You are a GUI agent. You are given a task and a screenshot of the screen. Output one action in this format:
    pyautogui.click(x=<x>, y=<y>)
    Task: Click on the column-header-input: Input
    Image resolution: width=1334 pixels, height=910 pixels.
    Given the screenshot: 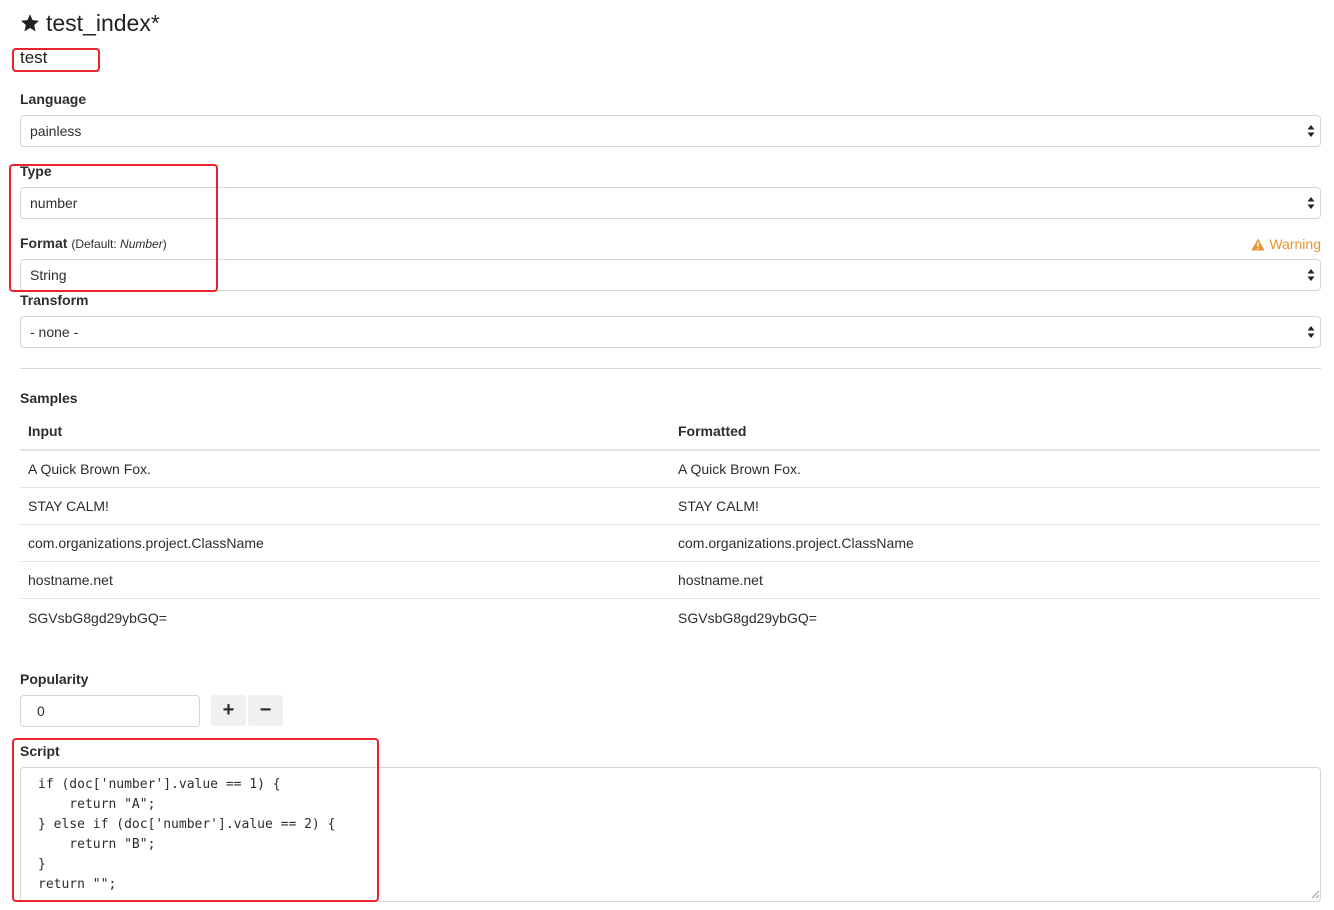 What is the action you would take?
    pyautogui.click(x=45, y=431)
    